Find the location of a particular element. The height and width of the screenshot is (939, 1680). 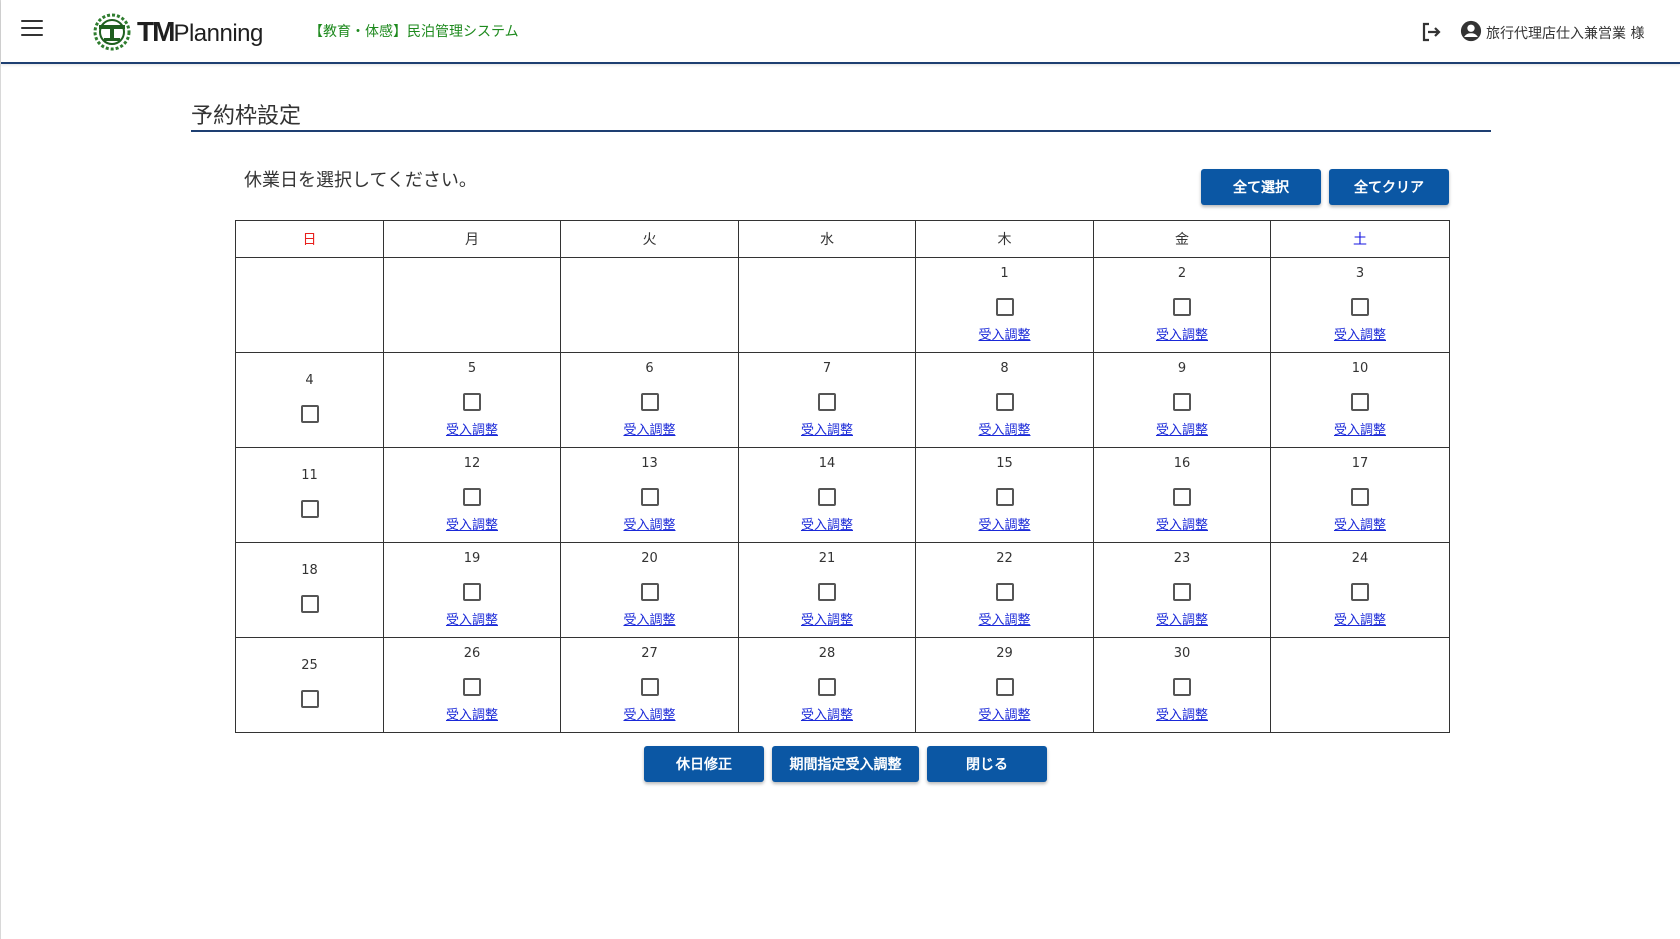

day-number: 19 is located at coordinates (472, 558).